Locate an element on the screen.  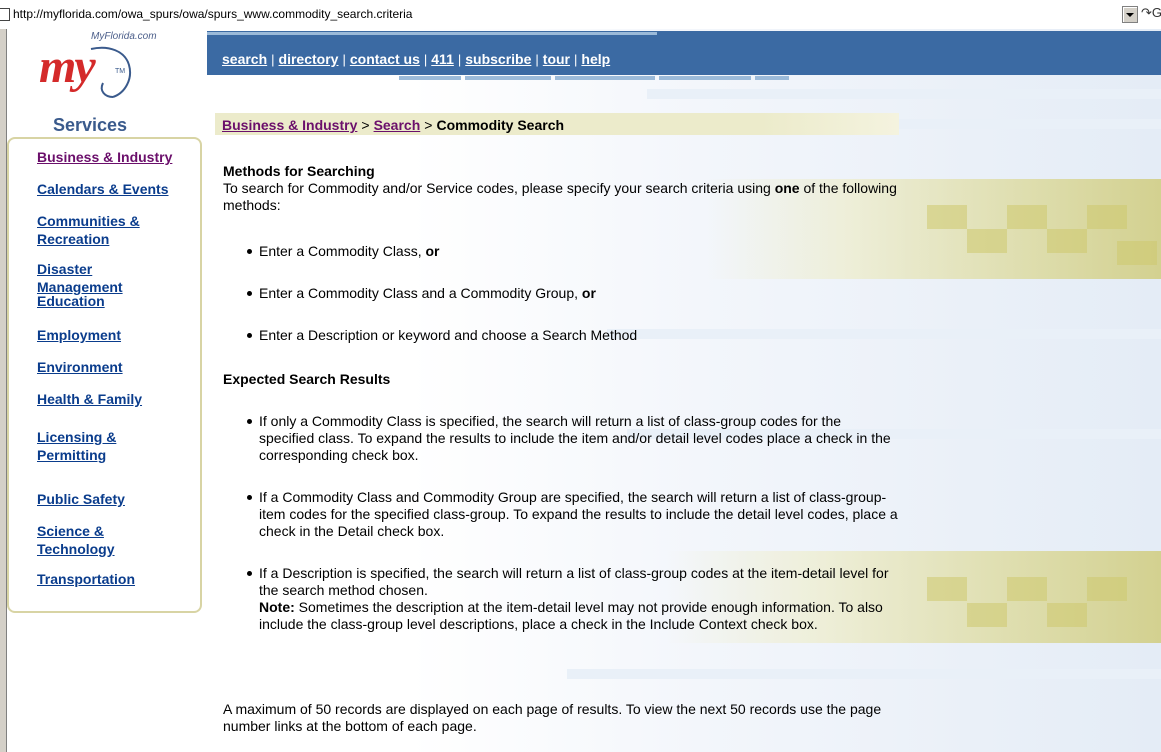
logo-caption: MyFlorida.com is located at coordinates (124, 36).